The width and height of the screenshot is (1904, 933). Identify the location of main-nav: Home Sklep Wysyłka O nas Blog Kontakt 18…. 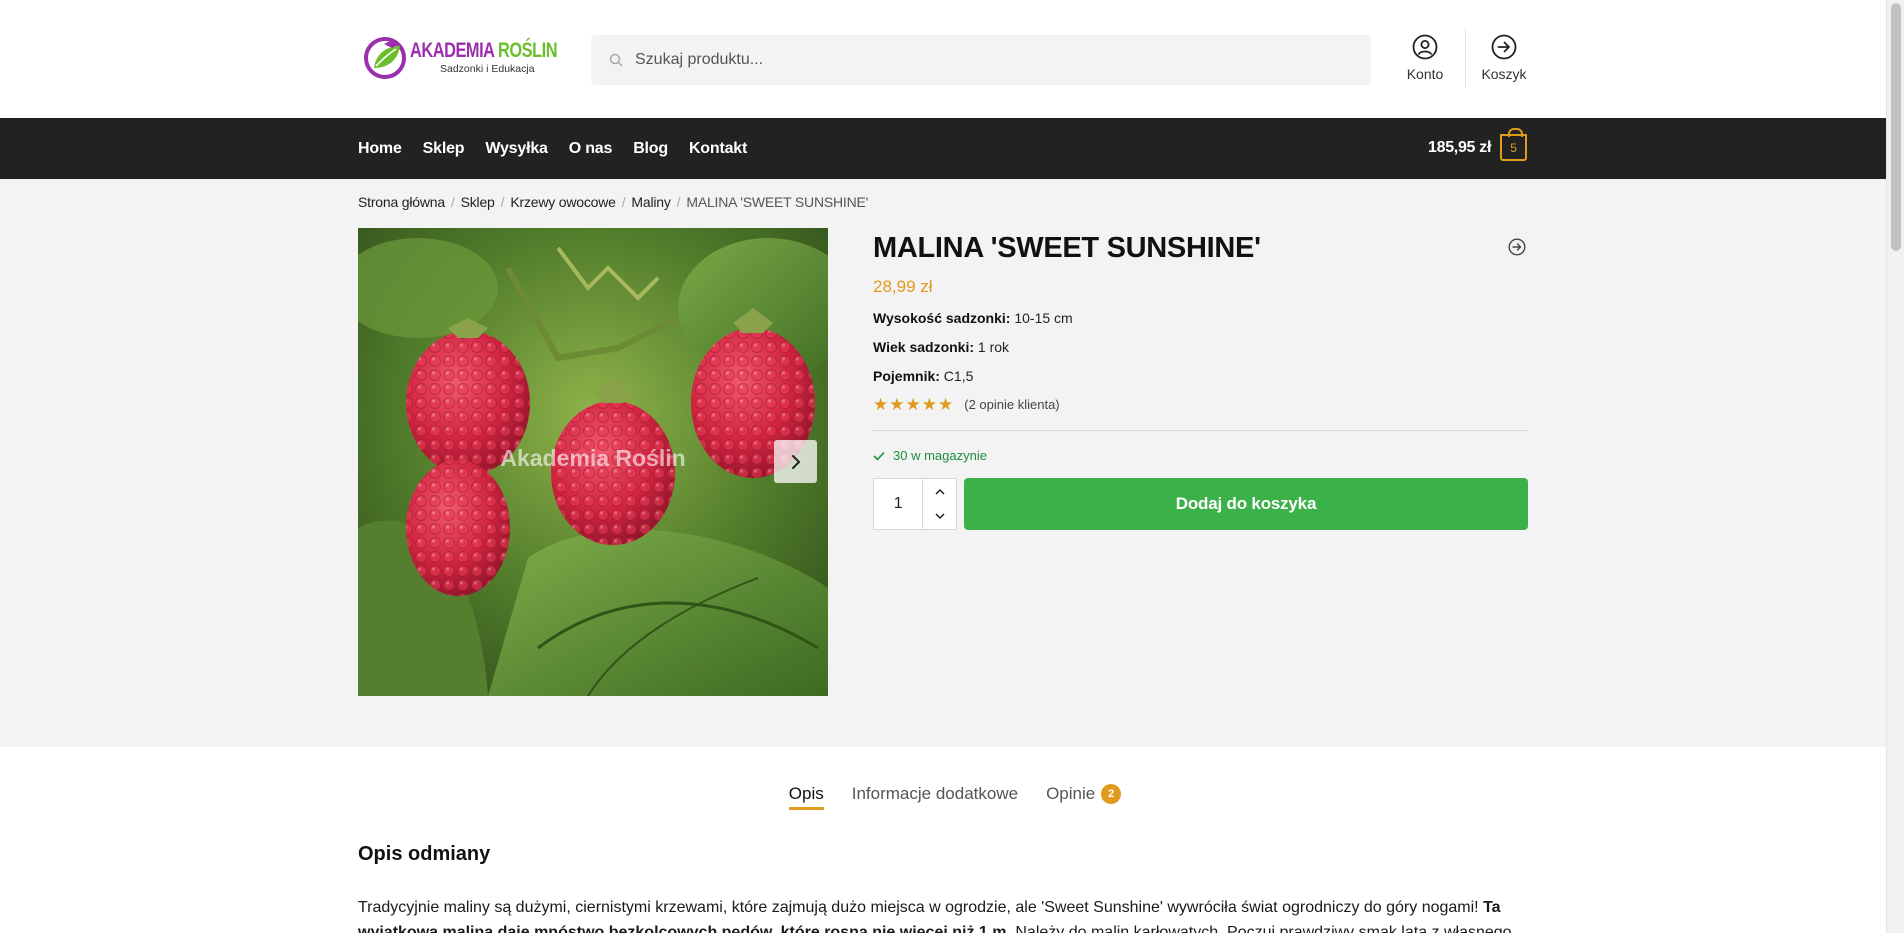
(943, 148).